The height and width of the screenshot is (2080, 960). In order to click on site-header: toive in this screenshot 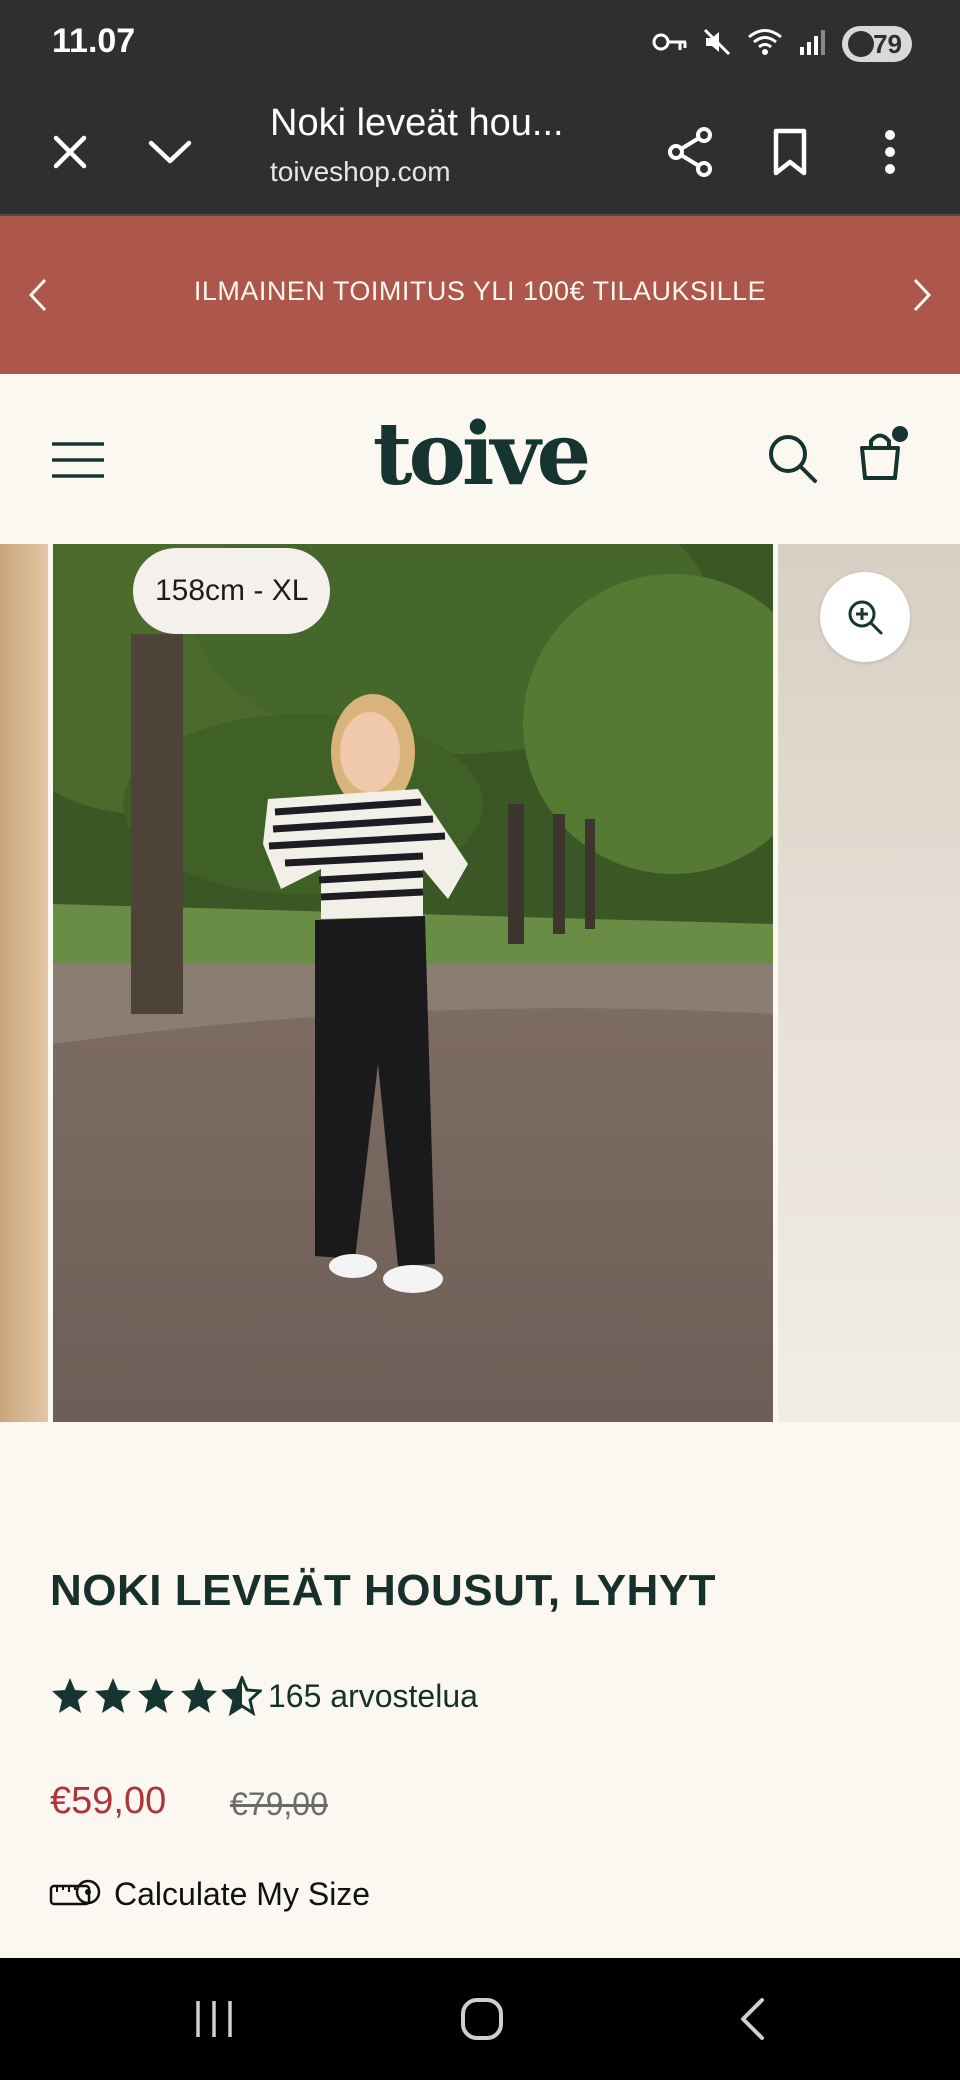, I will do `click(480, 459)`.